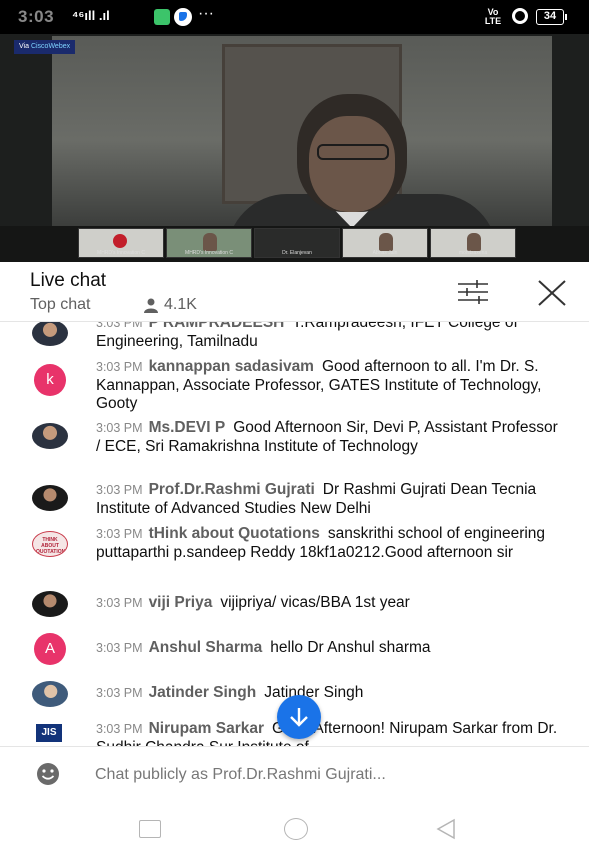  What do you see at coordinates (60, 305) in the screenshot?
I see `chat-mode-selector: Top chat` at bounding box center [60, 305].